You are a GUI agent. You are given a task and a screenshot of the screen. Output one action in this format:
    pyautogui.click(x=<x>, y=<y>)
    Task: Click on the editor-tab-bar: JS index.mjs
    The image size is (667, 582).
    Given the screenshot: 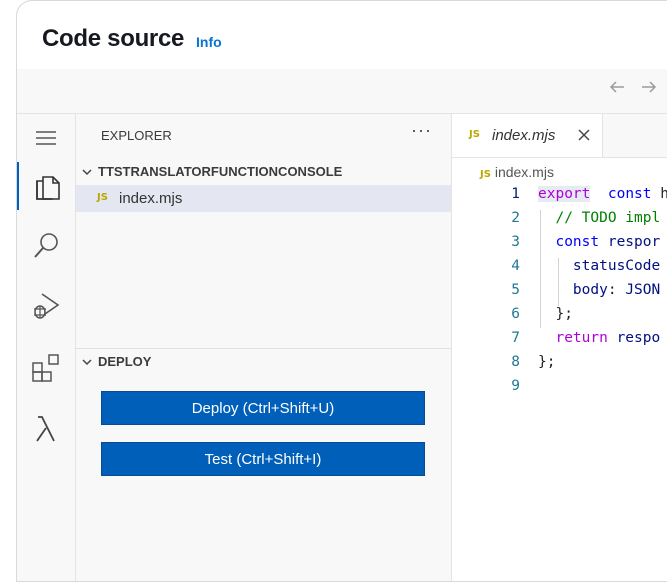 What is the action you would take?
    pyautogui.click(x=559, y=136)
    